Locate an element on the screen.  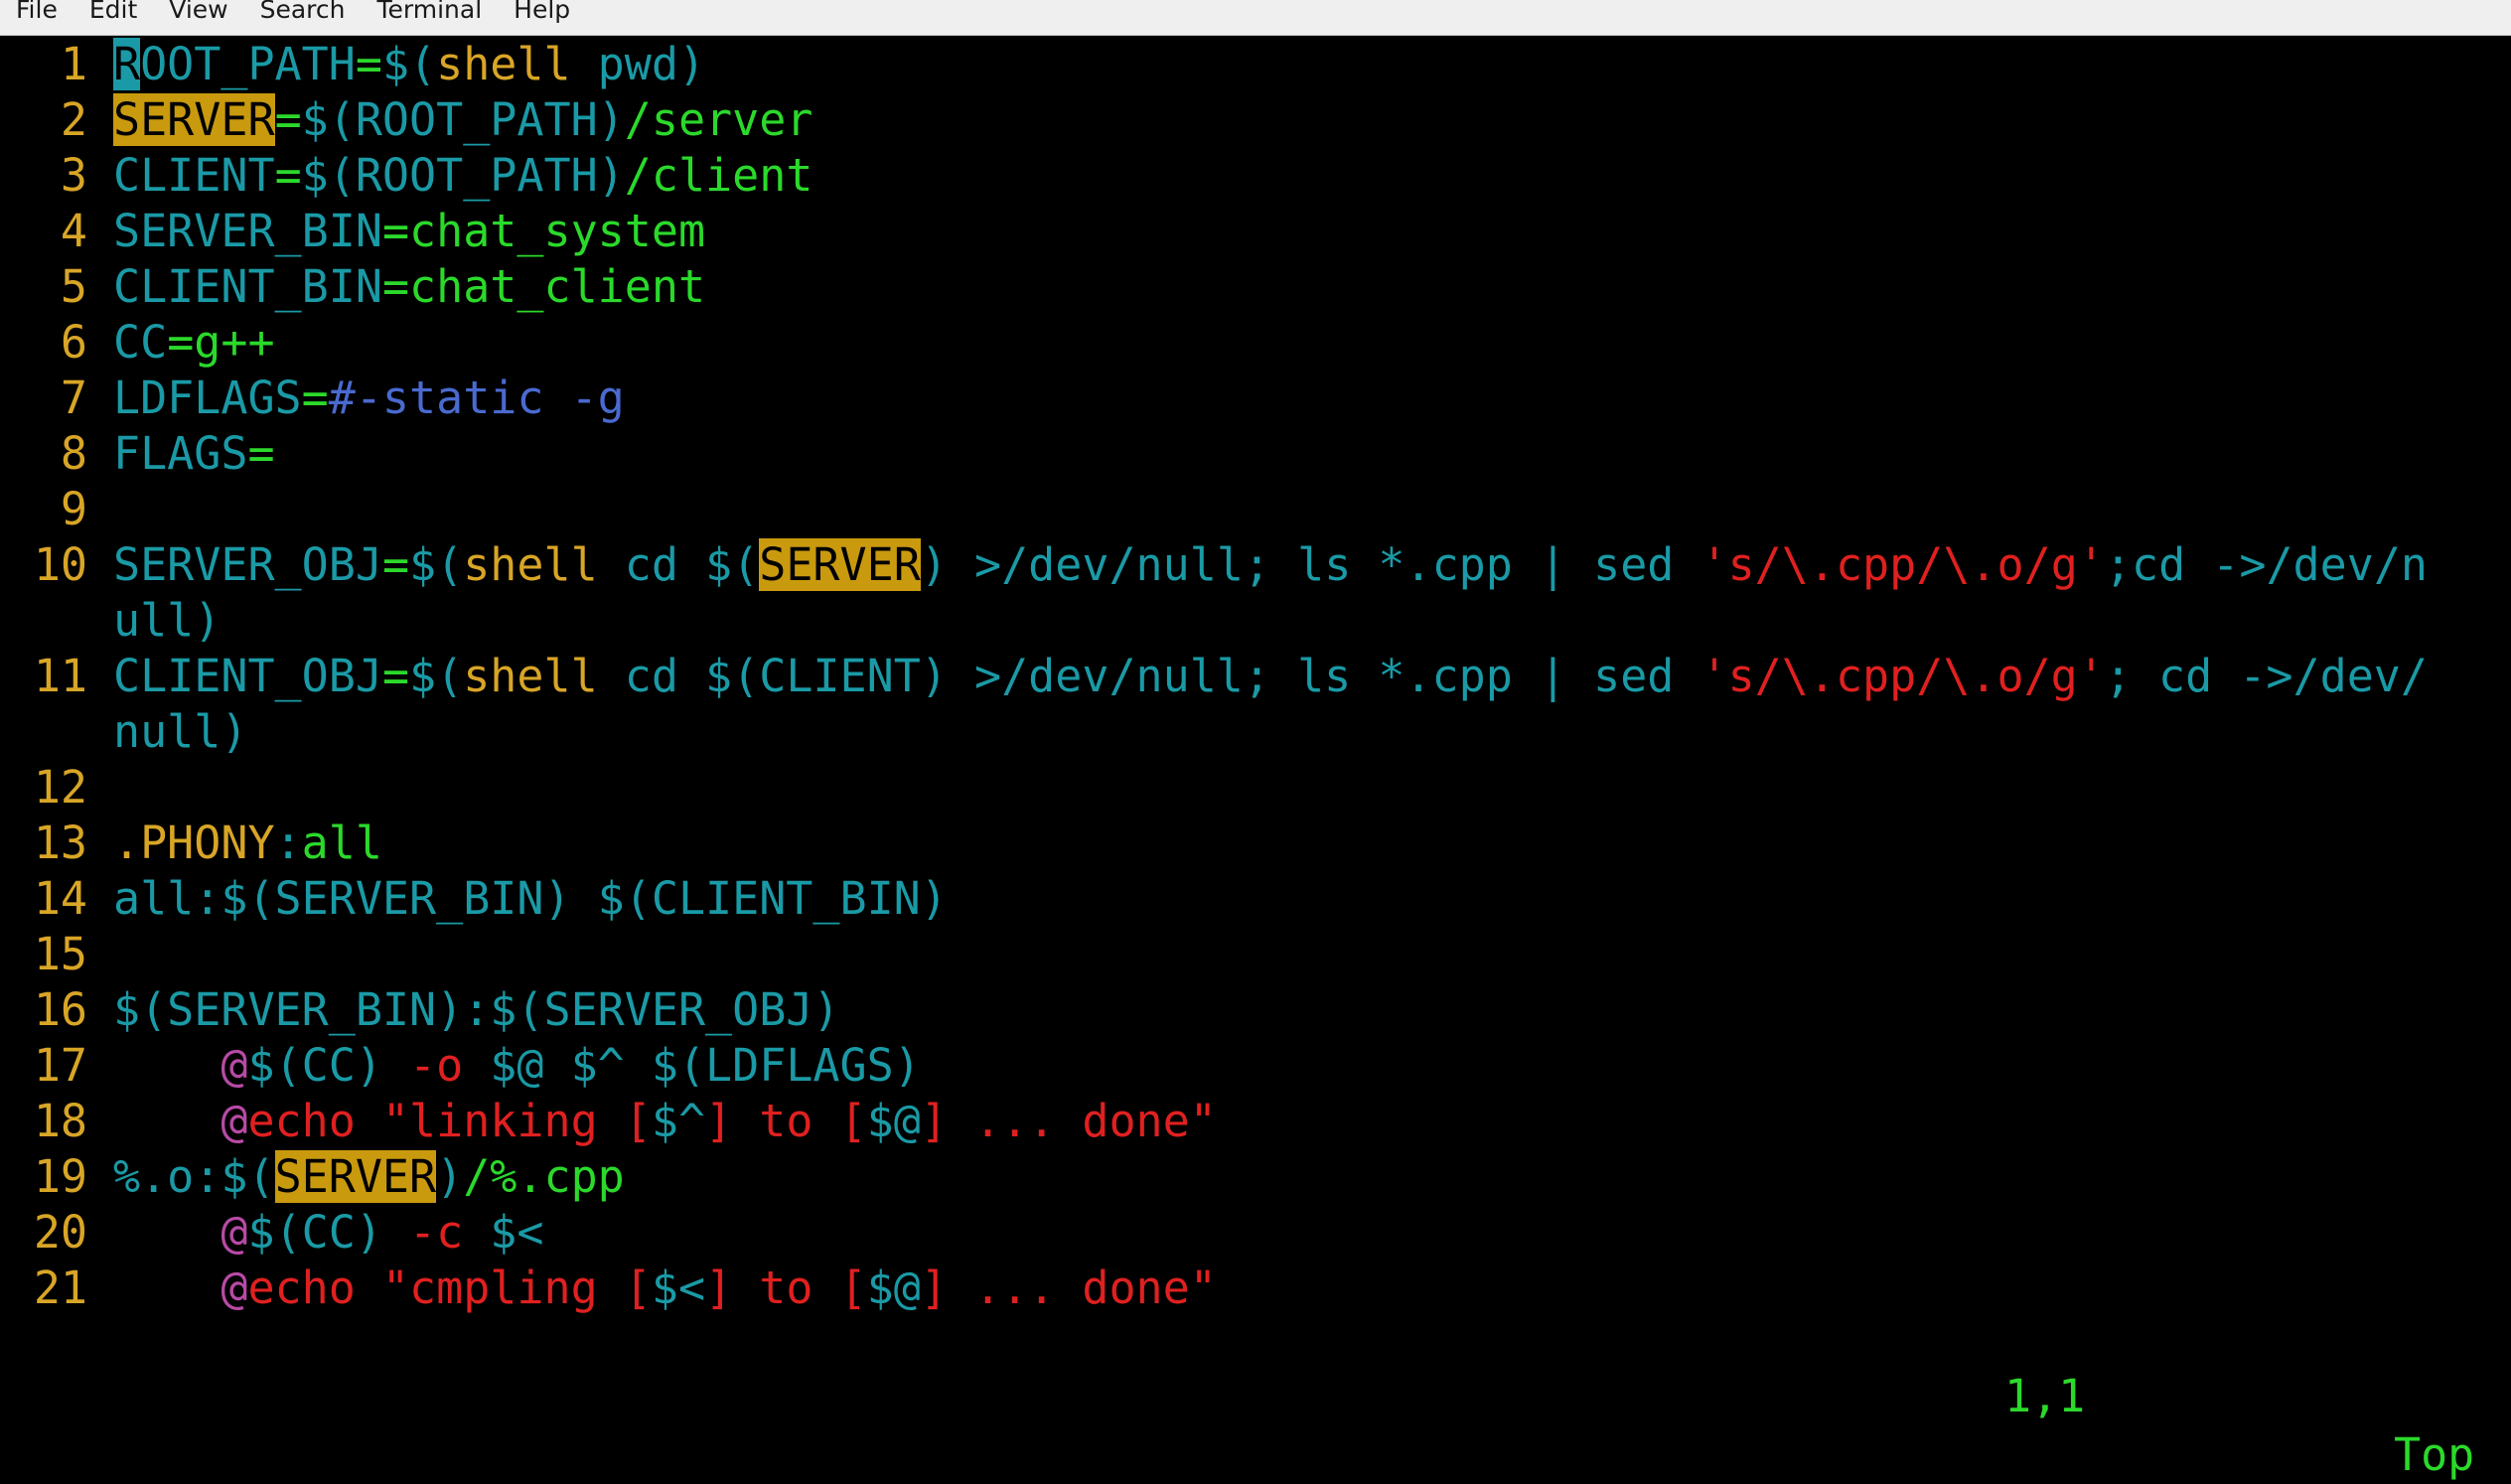
menu-view: View is located at coordinates (198, 11).